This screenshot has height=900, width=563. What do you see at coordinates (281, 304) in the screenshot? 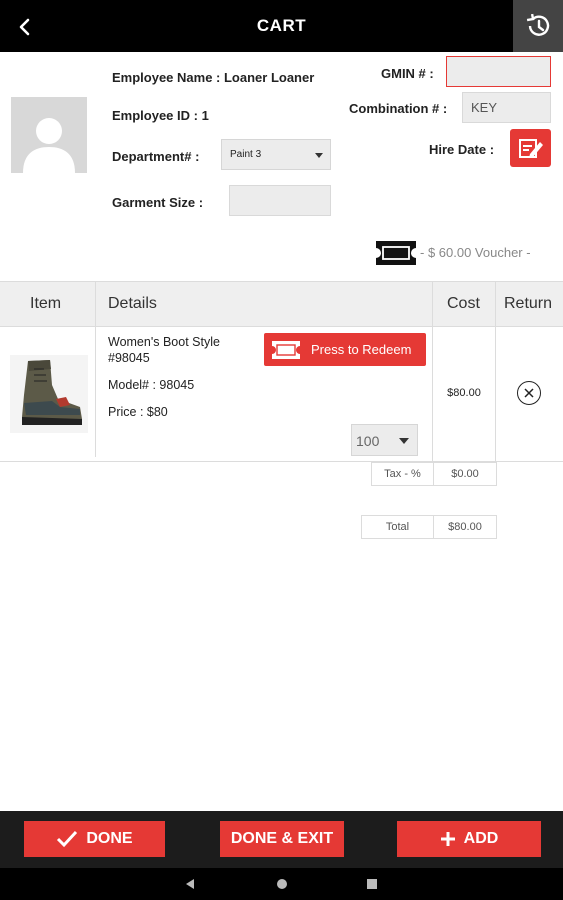
I see `table-header: Item Details Cost Return` at bounding box center [281, 304].